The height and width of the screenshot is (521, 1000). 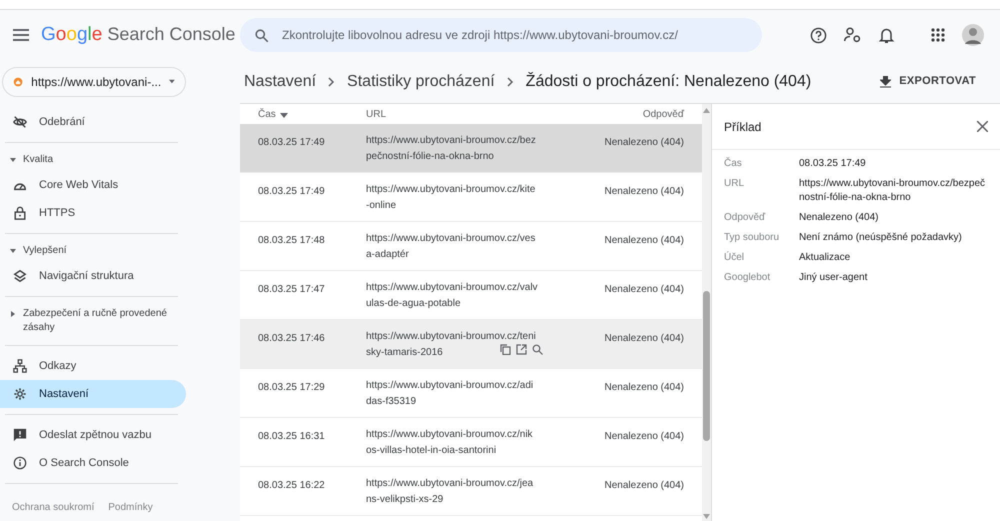 I want to click on user-settings-icon, so click(x=853, y=35).